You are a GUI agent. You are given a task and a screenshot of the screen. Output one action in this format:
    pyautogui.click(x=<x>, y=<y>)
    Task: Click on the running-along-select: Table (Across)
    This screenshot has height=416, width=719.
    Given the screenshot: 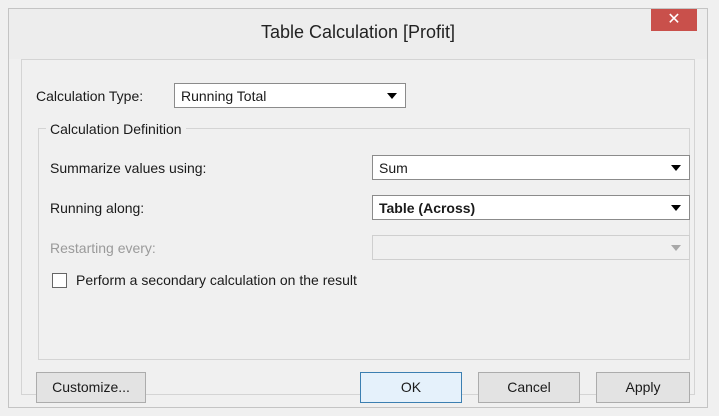 What is the action you would take?
    pyautogui.click(x=531, y=207)
    